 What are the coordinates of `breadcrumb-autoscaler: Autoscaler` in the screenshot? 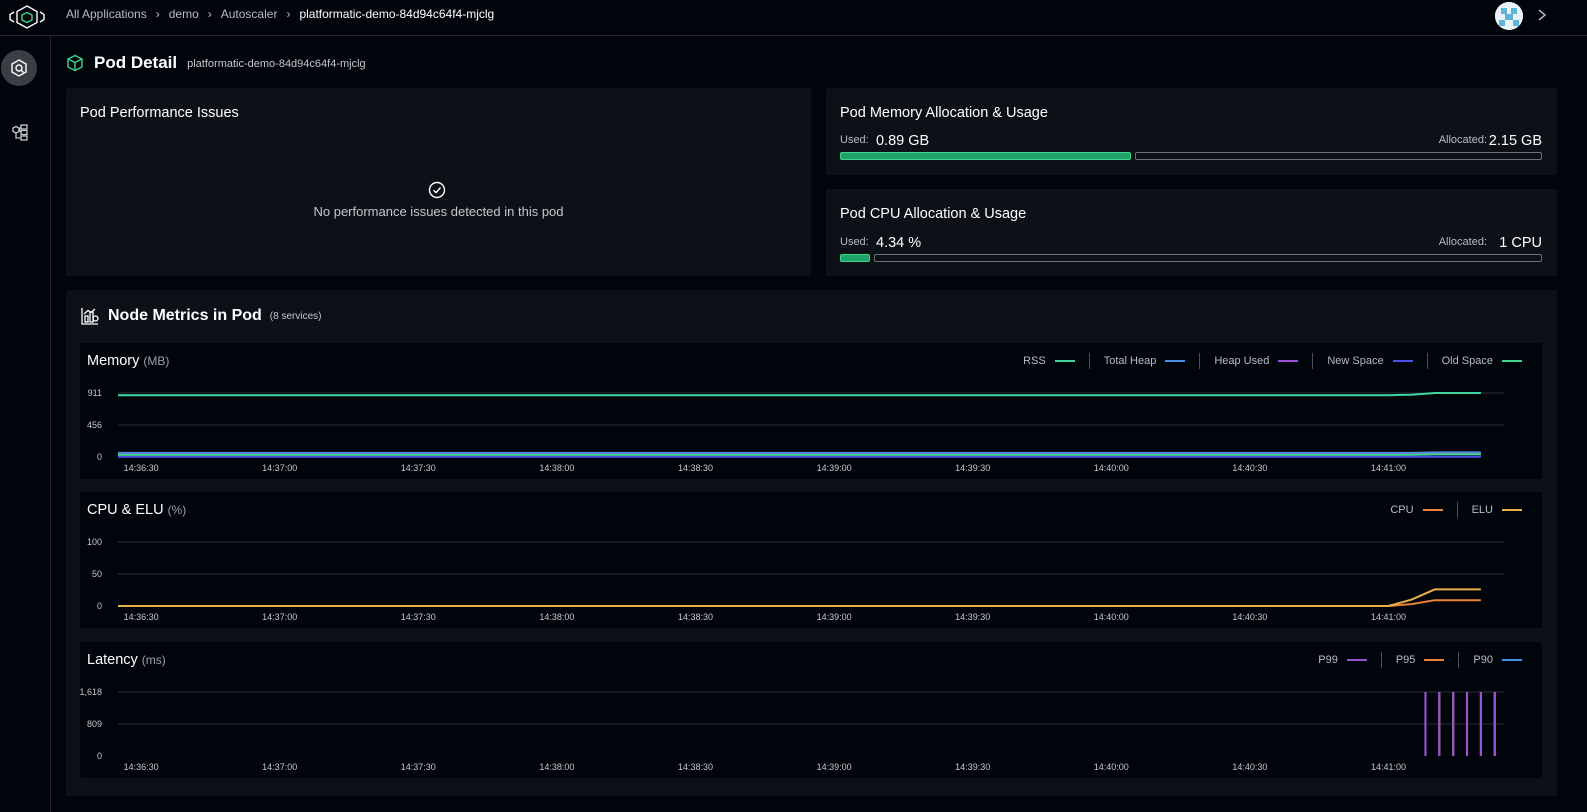 It's located at (249, 14).